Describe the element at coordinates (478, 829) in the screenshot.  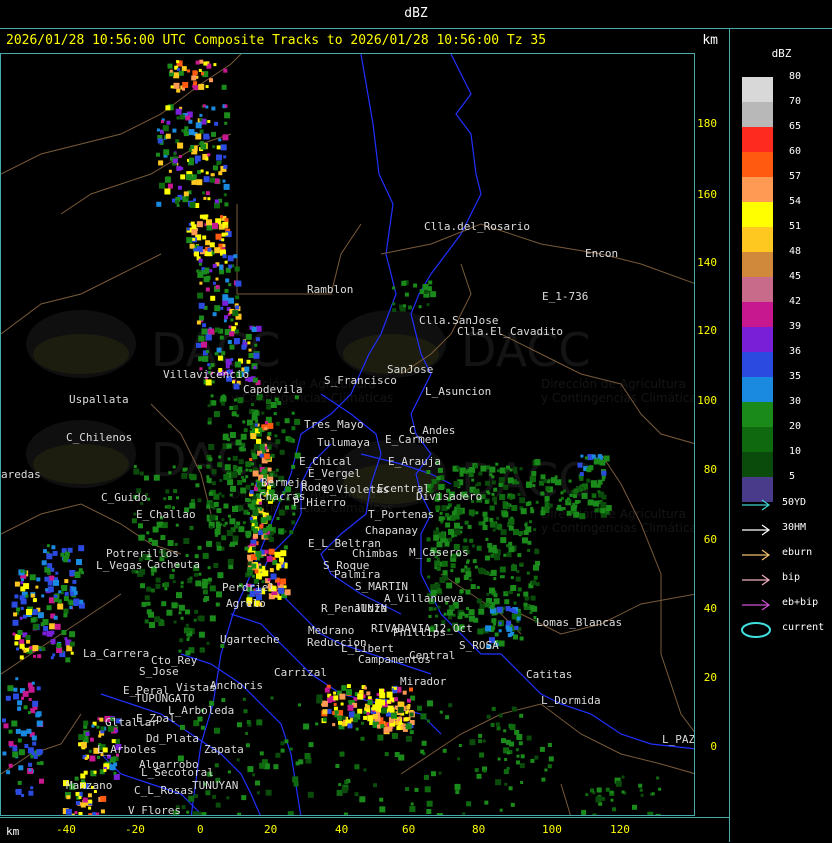
I see `x-tick-label: 80` at that location.